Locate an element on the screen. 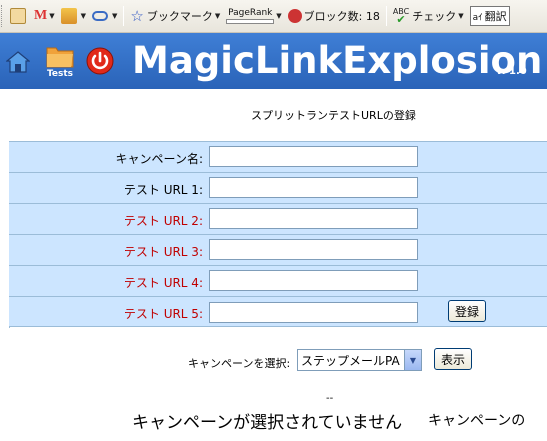  pagerank-bar is located at coordinates (250, 21).